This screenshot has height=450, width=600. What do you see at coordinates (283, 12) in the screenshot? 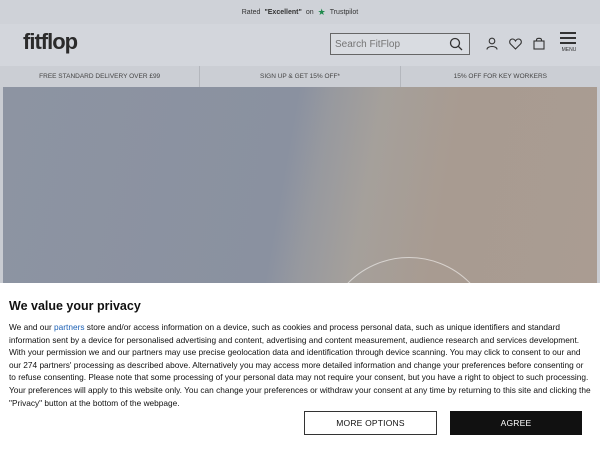
I see `rating-text: "Excellent"` at bounding box center [283, 12].